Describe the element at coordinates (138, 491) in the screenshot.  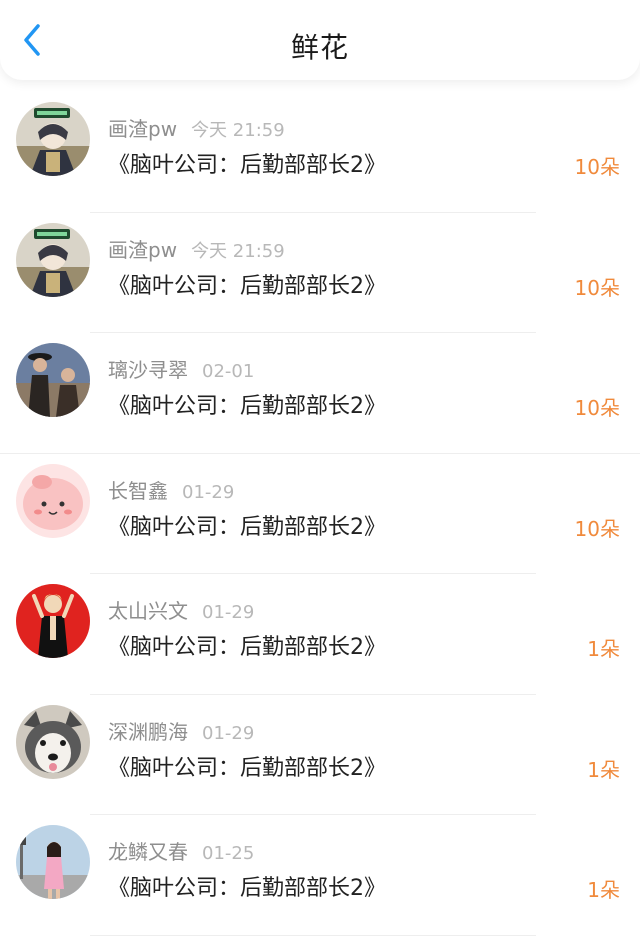
I see `user-name: 长智鑫` at that location.